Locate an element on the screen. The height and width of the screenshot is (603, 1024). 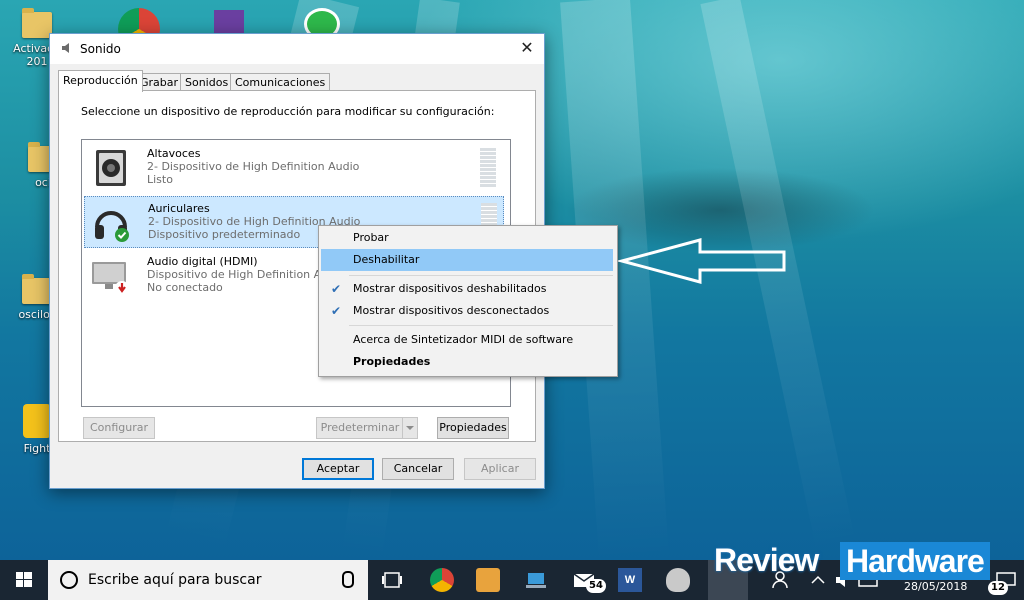
menu-item-properties: Propiedades is located at coordinates (467, 362).